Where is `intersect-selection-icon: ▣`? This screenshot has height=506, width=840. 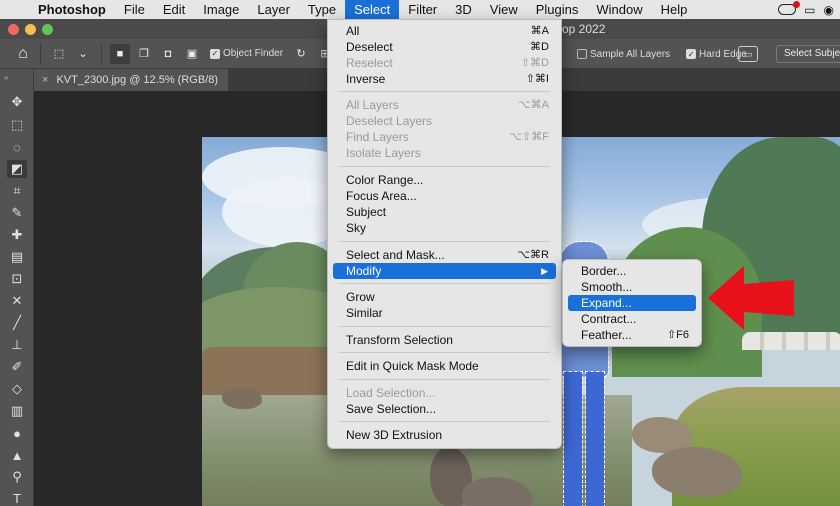 intersect-selection-icon: ▣ is located at coordinates (192, 54).